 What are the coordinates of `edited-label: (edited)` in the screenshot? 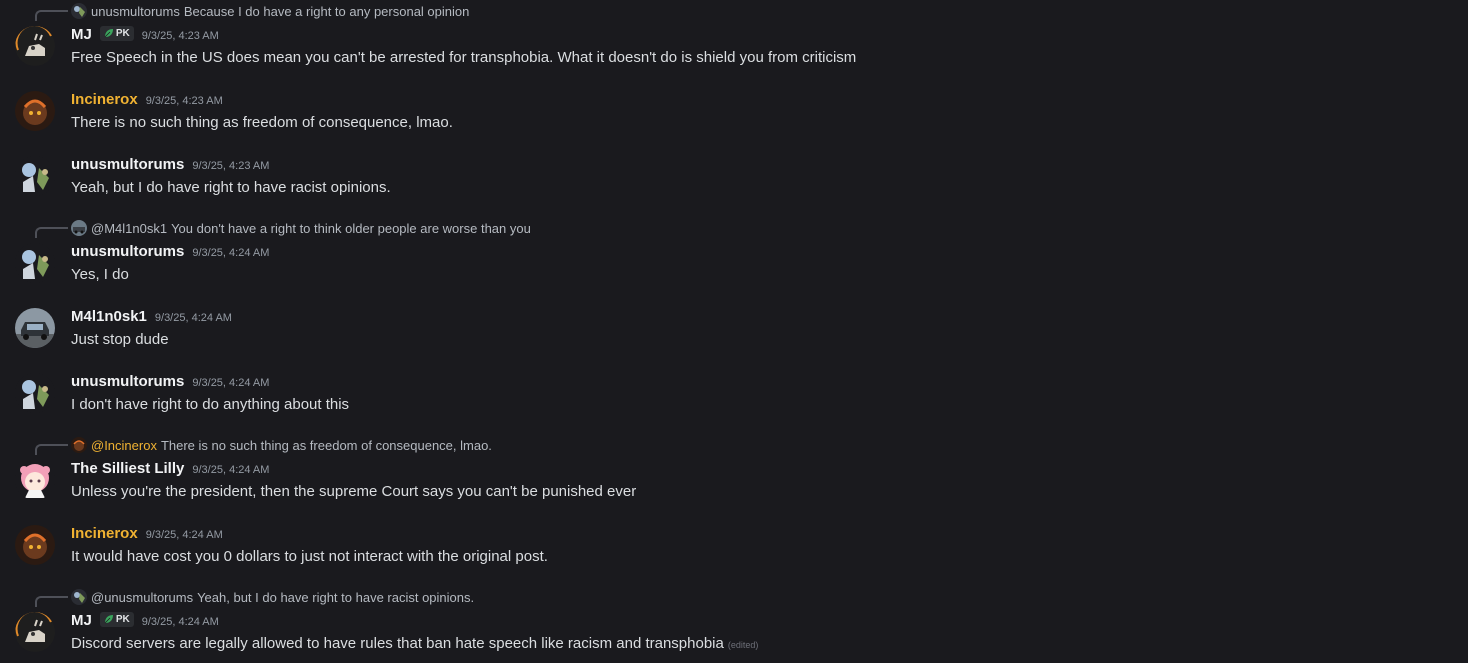 It's located at (743, 645).